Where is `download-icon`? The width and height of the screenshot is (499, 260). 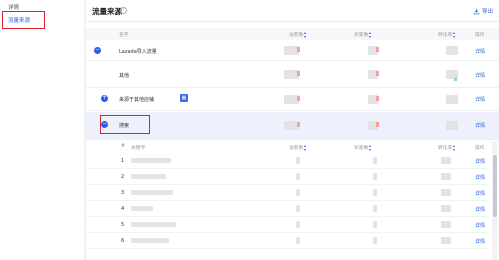
download-icon is located at coordinates (476, 11).